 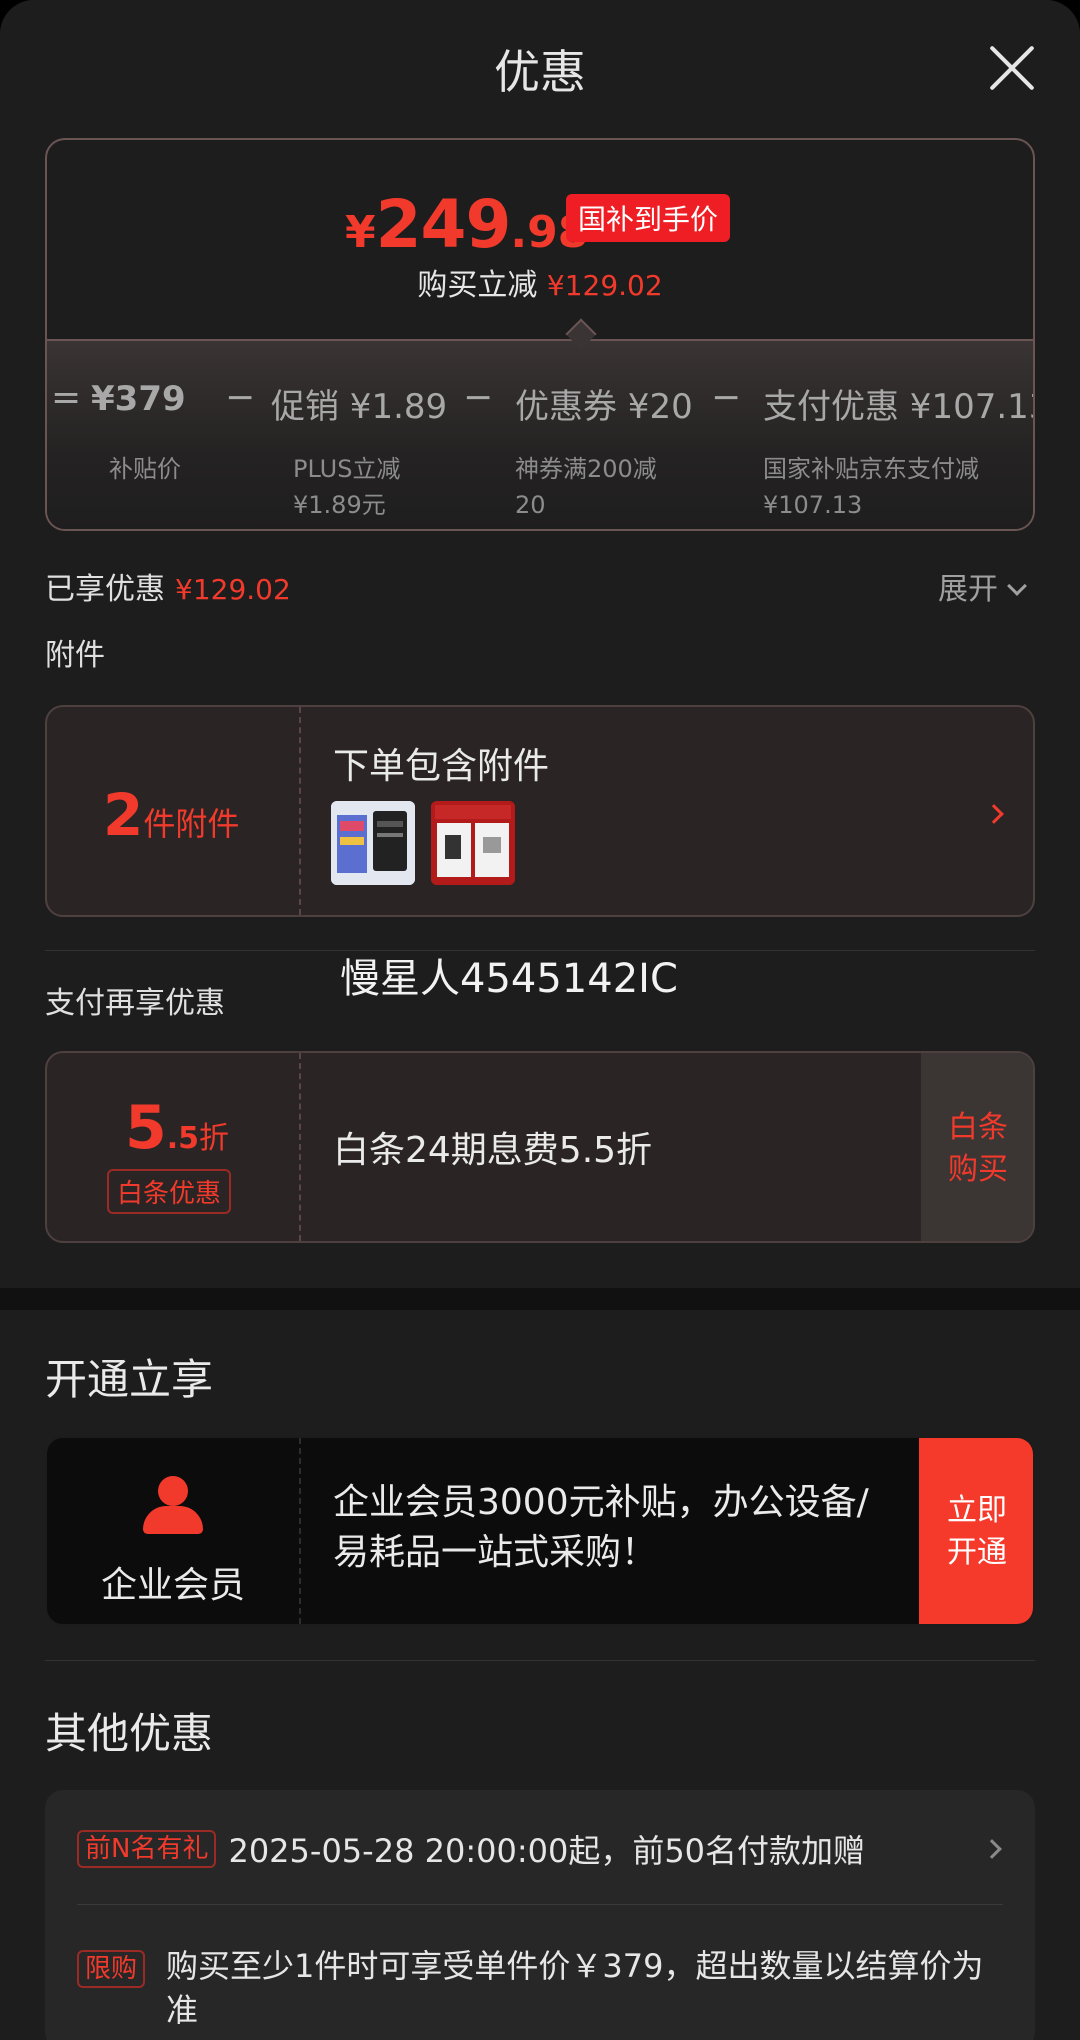 I want to click on discount-unit: 折, so click(x=214, y=1138).